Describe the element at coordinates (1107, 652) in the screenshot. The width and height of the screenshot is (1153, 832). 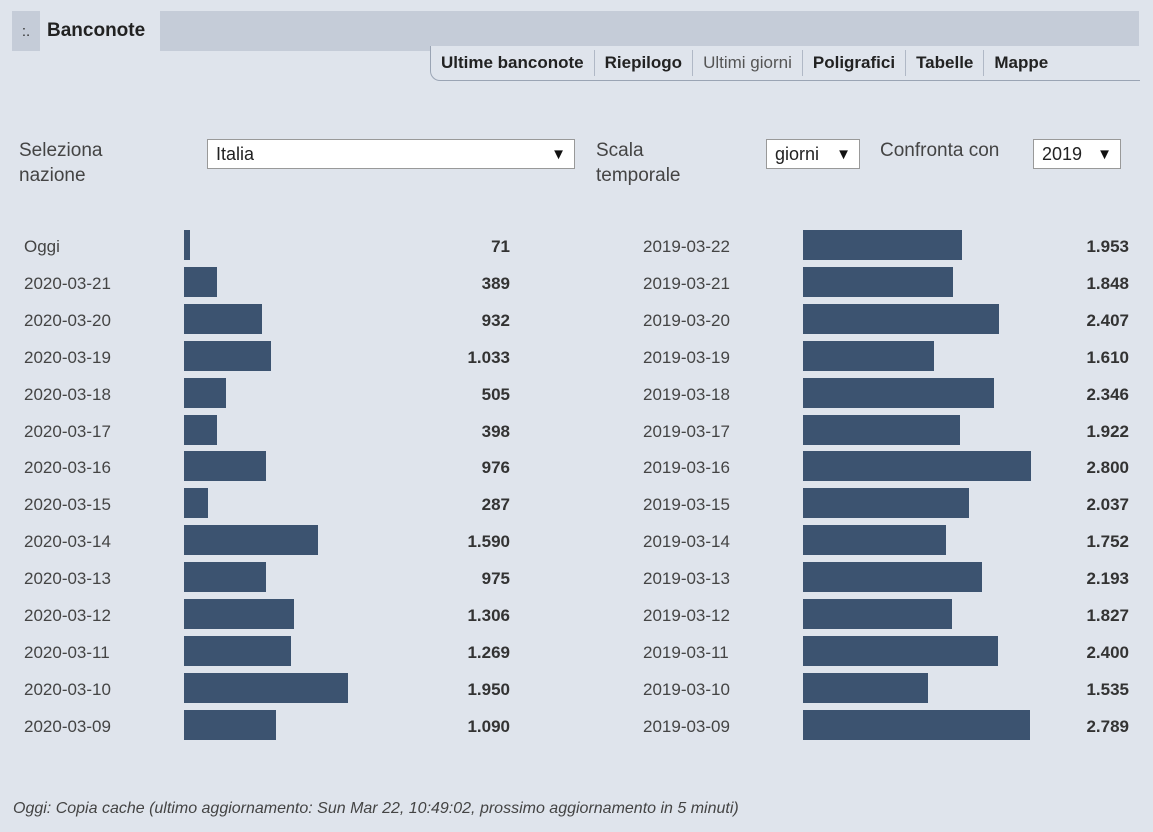
I see `right-value-label: 2.400` at that location.